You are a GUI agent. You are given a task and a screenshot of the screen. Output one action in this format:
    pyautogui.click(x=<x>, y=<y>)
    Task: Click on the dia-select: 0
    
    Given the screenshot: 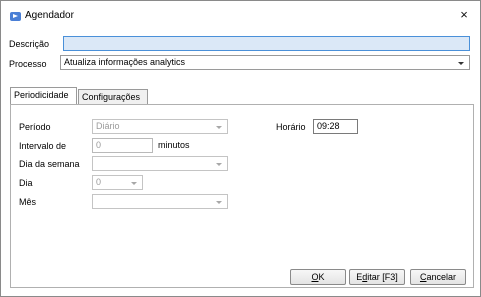 What is the action you would take?
    pyautogui.click(x=117, y=182)
    